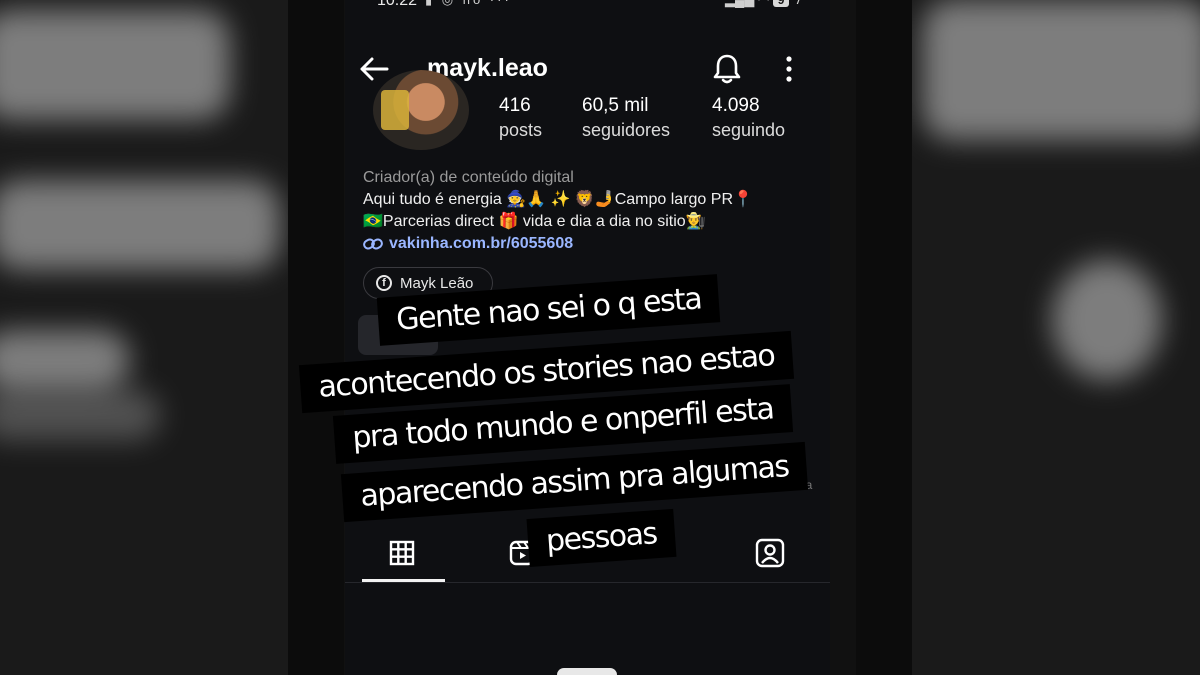 This screenshot has width=1200, height=675. What do you see at coordinates (749, 130) in the screenshot?
I see `stat-following-label: seguindo` at bounding box center [749, 130].